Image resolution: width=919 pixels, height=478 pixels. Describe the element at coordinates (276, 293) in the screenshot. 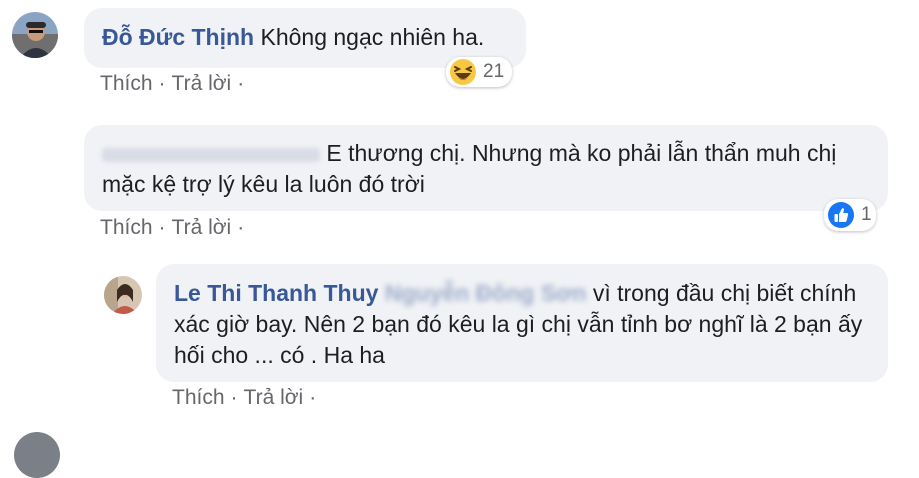

I see `comment-author: Le Thi Thanh Thuy` at that location.